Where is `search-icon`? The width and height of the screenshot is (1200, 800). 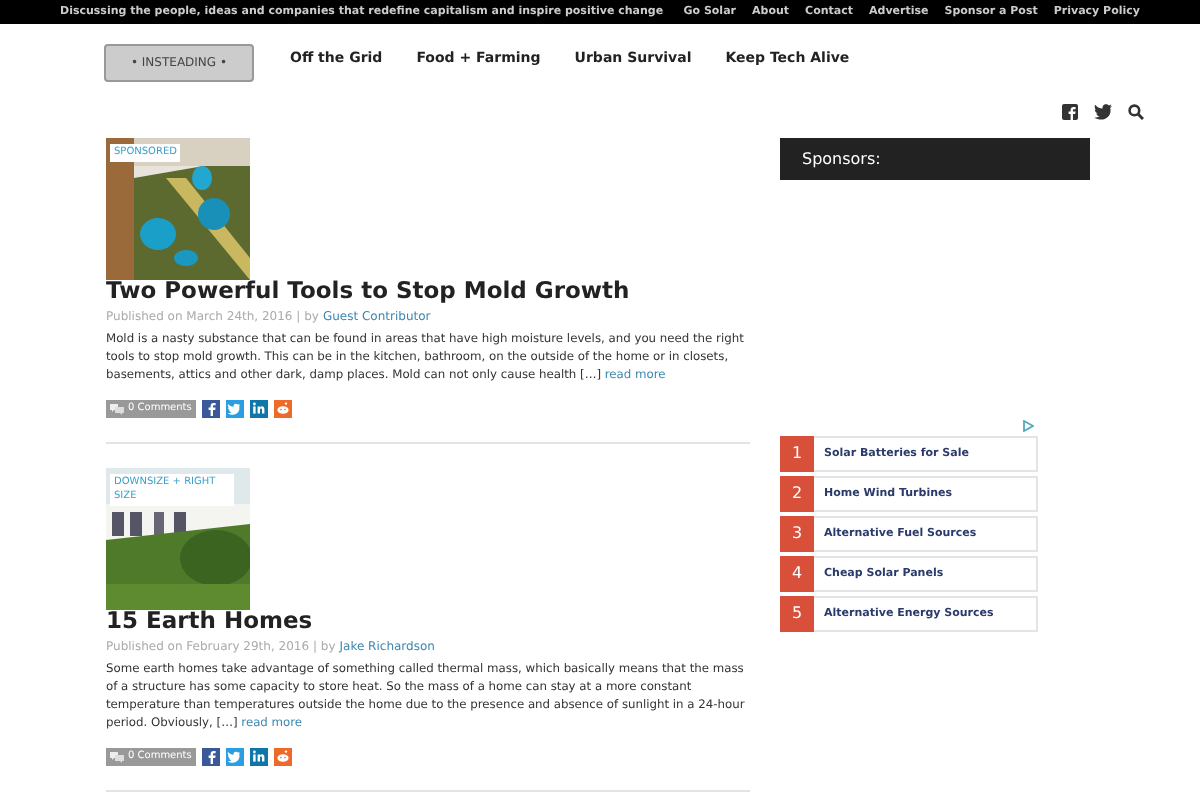 search-icon is located at coordinates (1136, 112).